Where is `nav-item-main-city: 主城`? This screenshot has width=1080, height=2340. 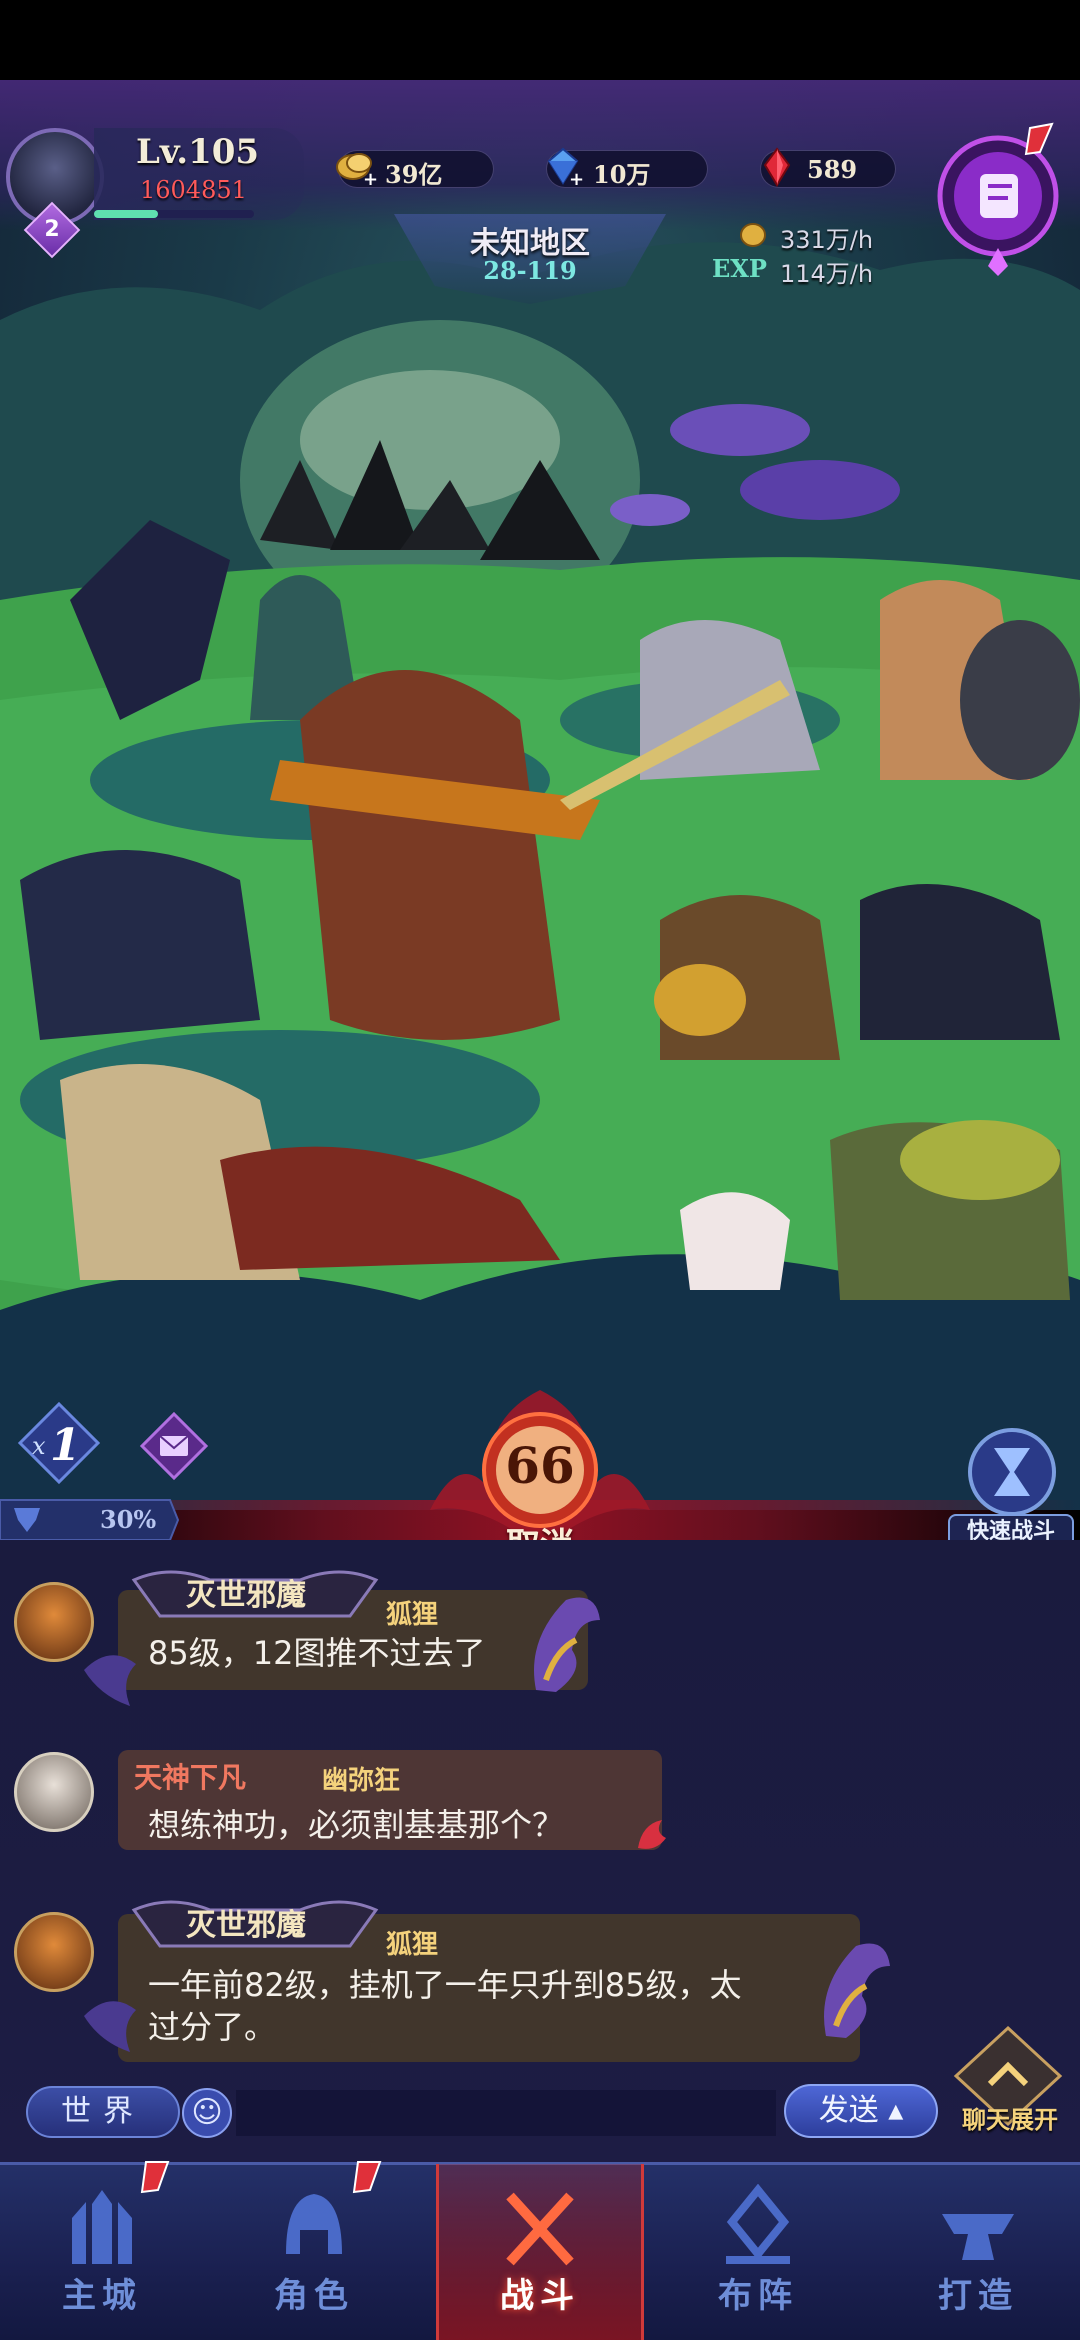 nav-item-main-city: 主城 is located at coordinates (102, 2252).